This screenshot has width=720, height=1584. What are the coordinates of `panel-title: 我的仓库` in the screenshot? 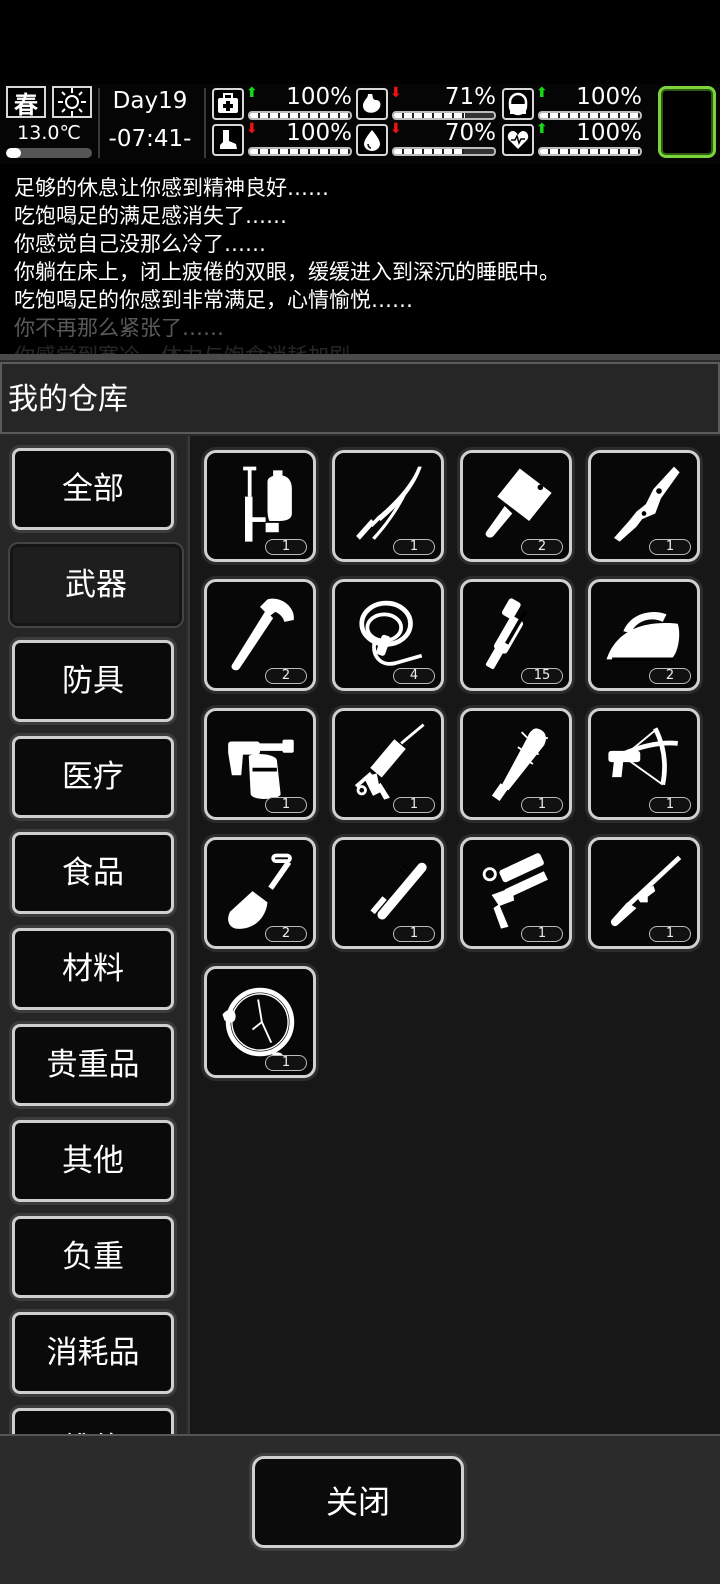 It's located at (360, 398).